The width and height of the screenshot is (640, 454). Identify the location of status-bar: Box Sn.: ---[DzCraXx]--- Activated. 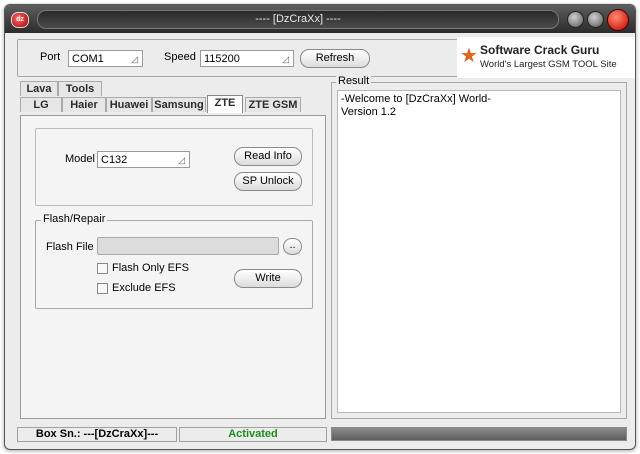
(322, 434).